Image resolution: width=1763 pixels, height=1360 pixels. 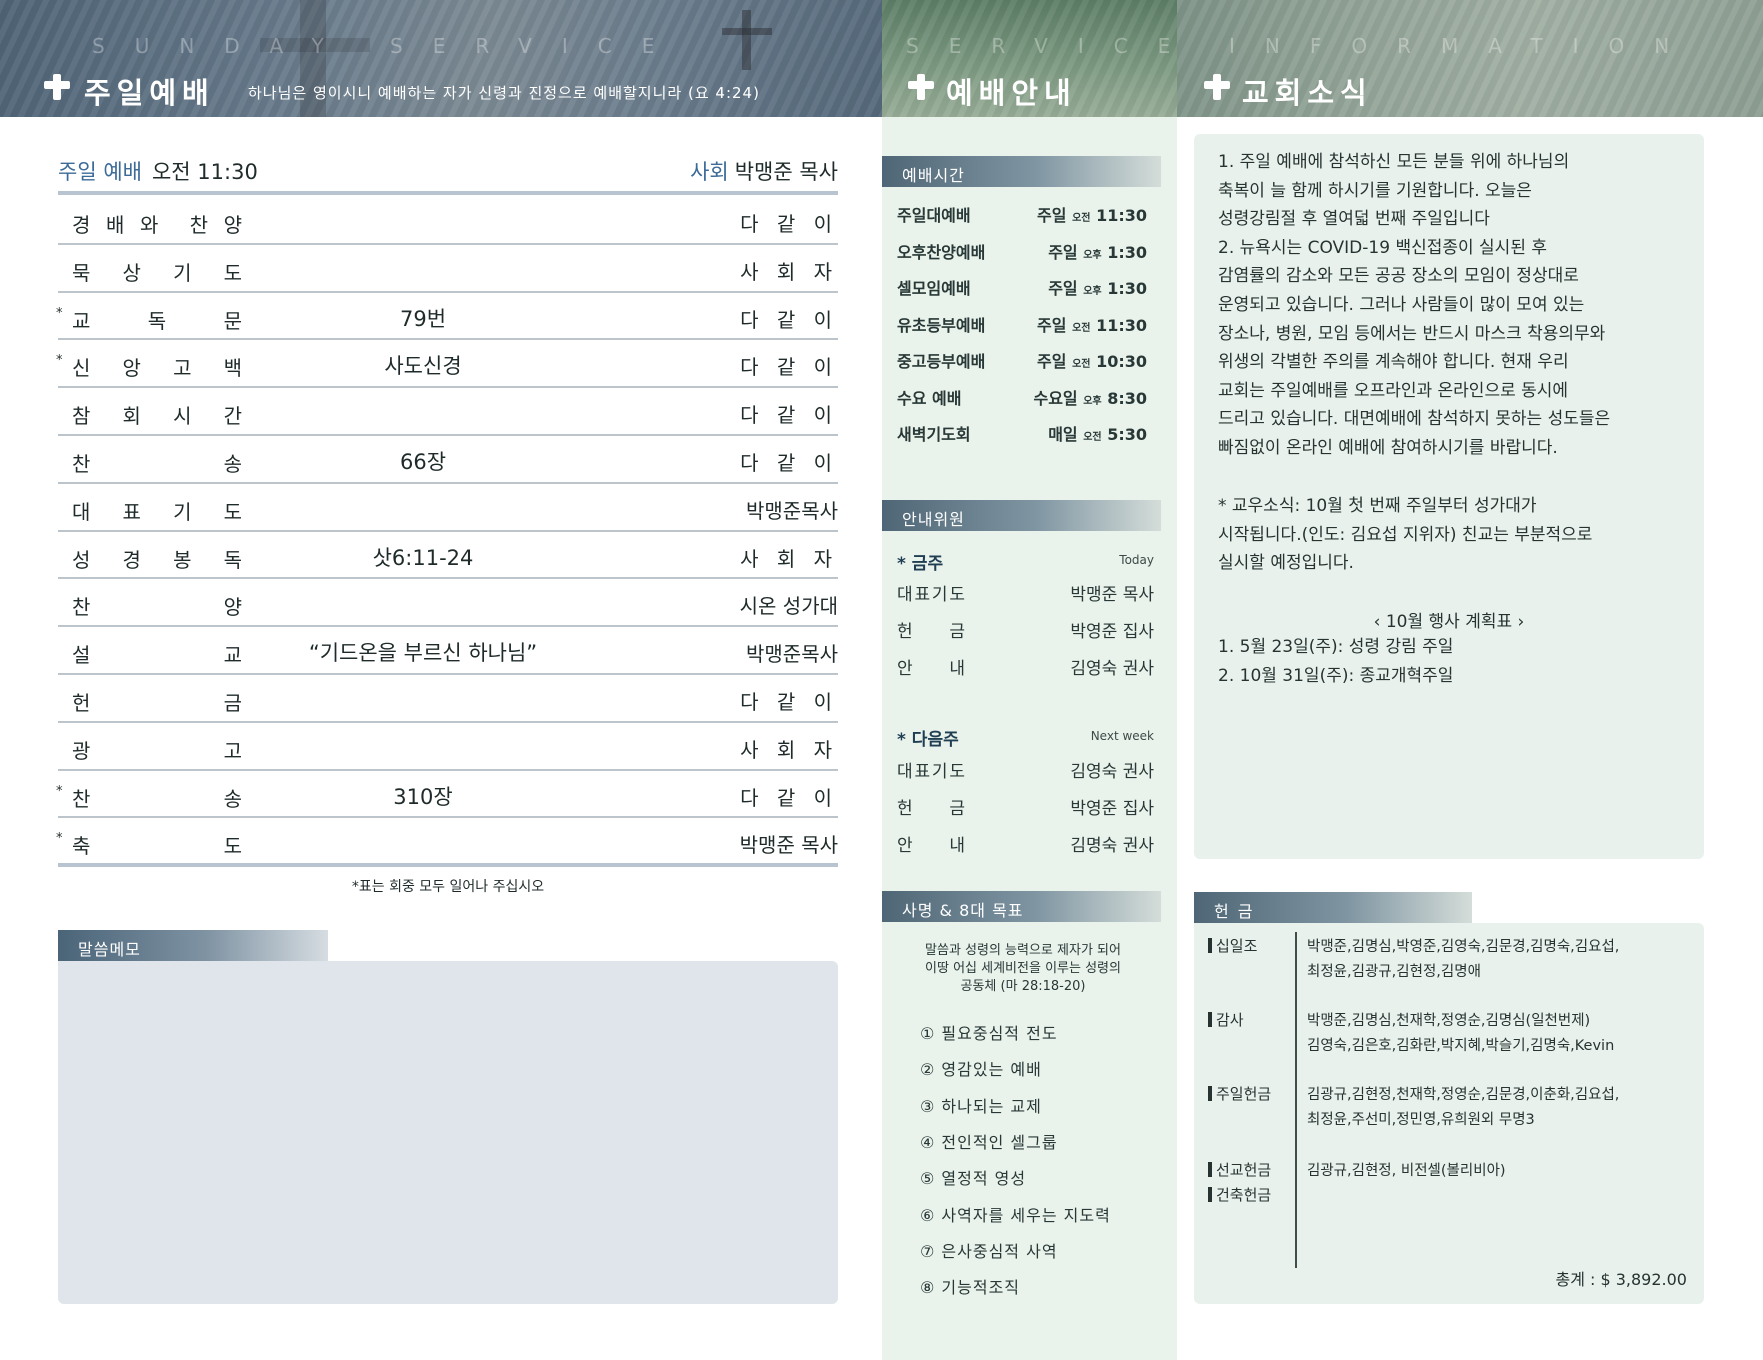 I want to click on news-line: 2. 10월 31일(주): 종교개혁주일, so click(x=1336, y=675).